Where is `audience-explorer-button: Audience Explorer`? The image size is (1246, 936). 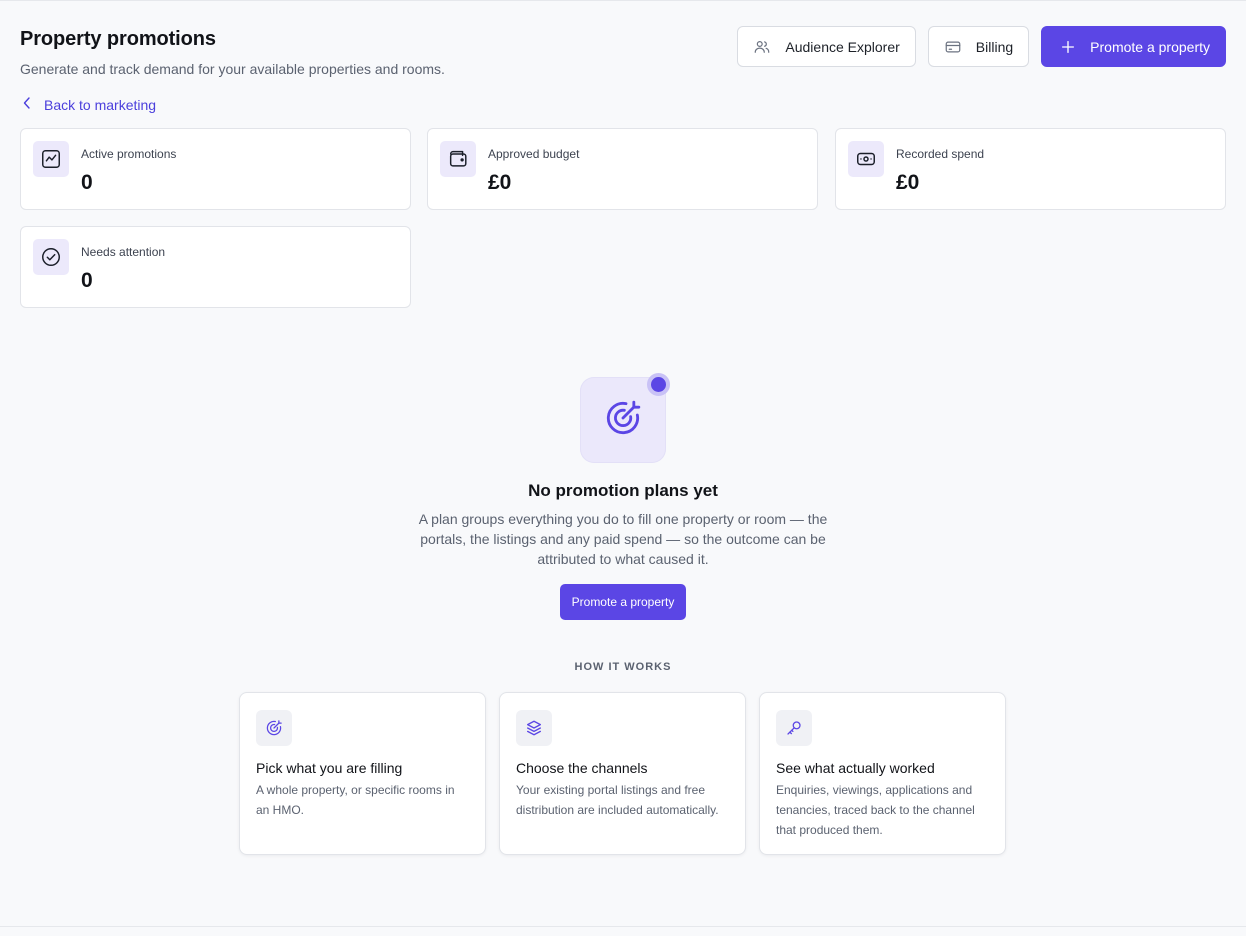 audience-explorer-button: Audience Explorer is located at coordinates (826, 46).